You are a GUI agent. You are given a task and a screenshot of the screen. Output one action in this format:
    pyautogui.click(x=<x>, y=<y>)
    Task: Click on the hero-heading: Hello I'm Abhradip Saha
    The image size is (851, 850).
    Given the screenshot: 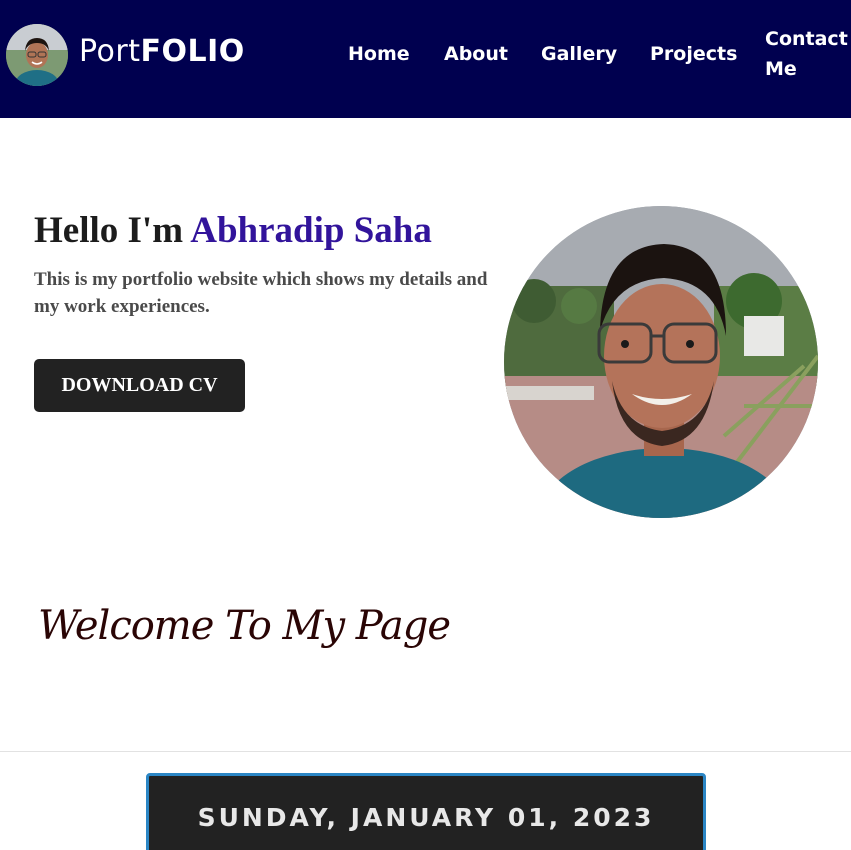 What is the action you would take?
    pyautogui.click(x=233, y=231)
    